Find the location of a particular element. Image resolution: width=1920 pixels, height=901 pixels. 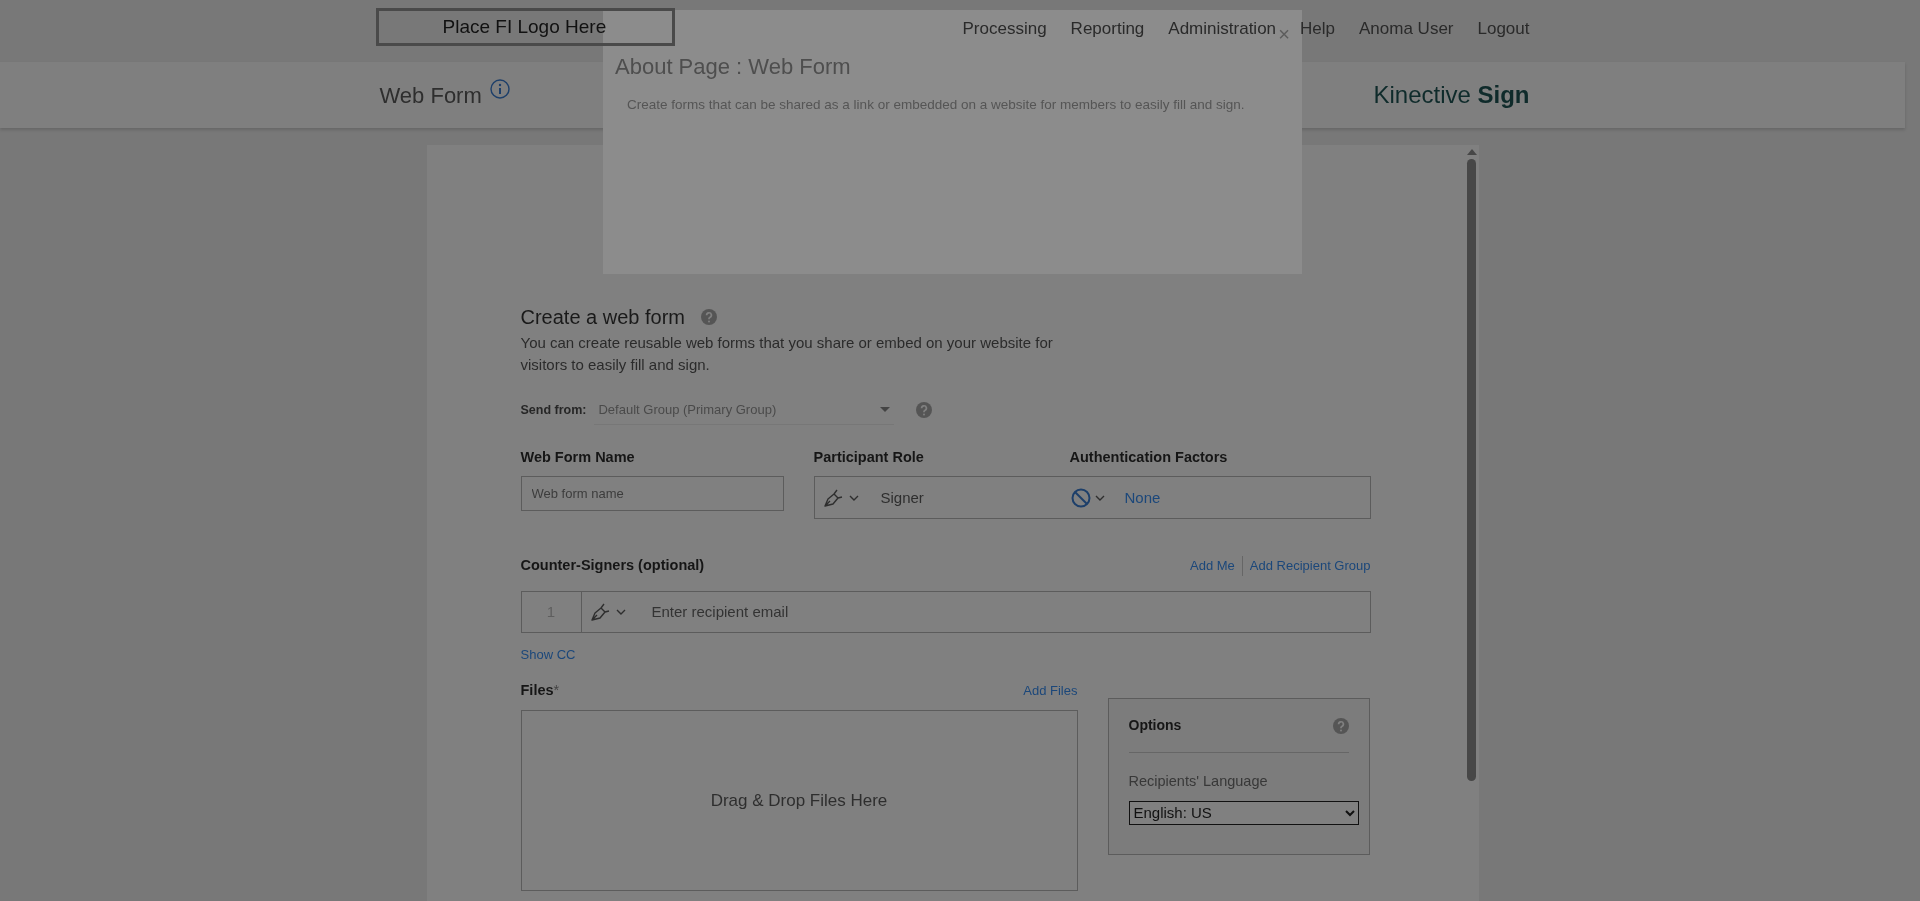

info-icon is located at coordinates (499, 88).